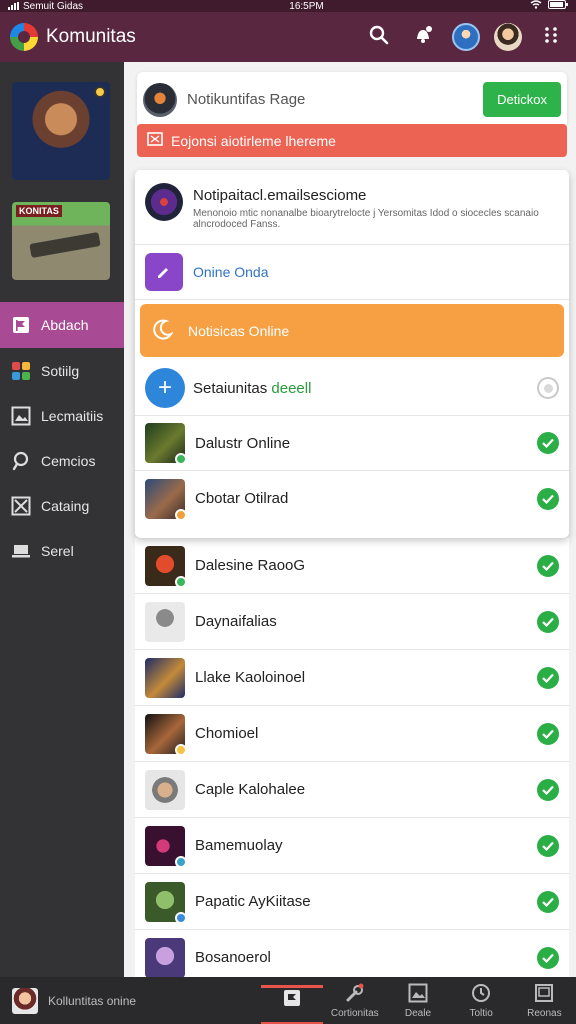  I want to click on more-options-button, so click(551, 37).